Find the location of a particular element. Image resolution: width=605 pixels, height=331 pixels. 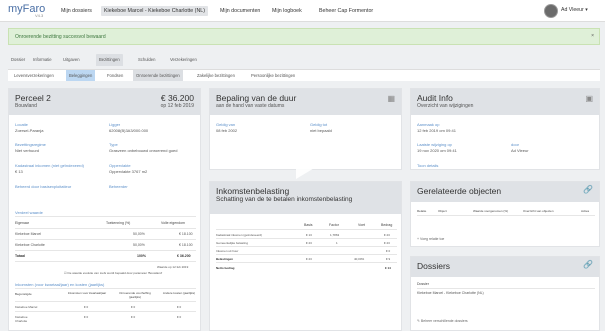

tab-informatie: Informatie is located at coordinates (42, 60).